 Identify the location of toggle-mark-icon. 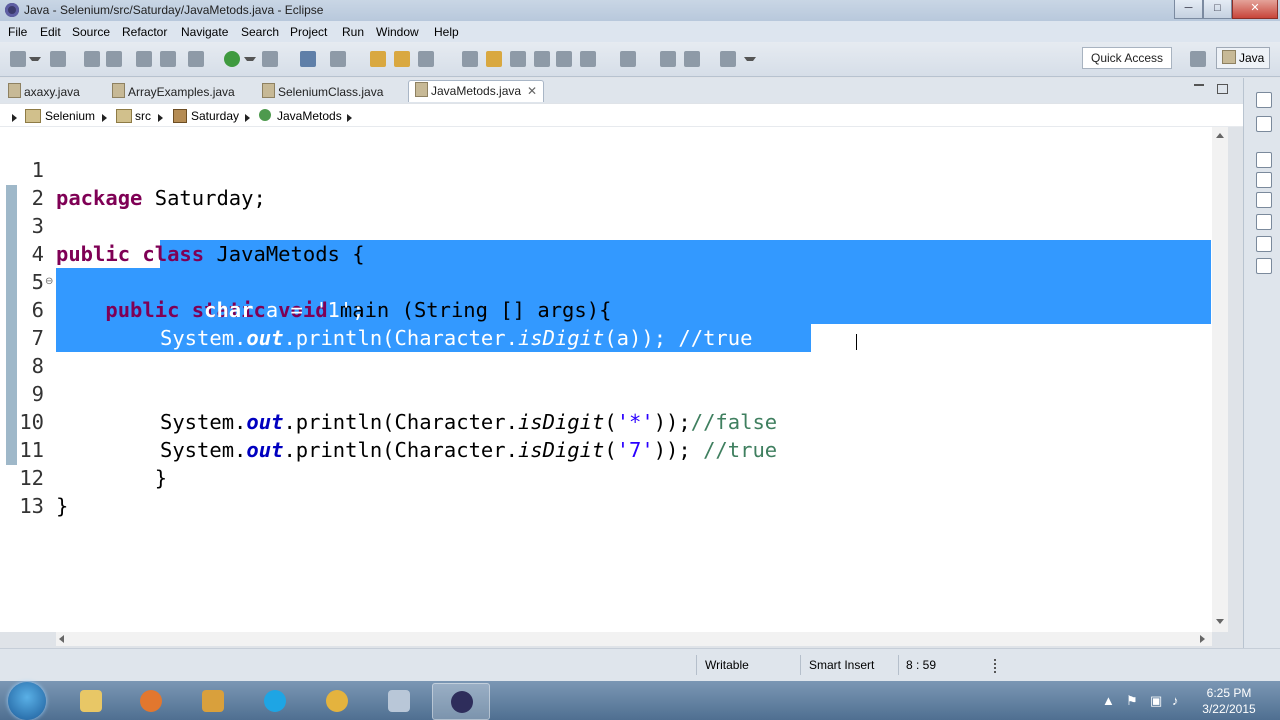
(470, 59).